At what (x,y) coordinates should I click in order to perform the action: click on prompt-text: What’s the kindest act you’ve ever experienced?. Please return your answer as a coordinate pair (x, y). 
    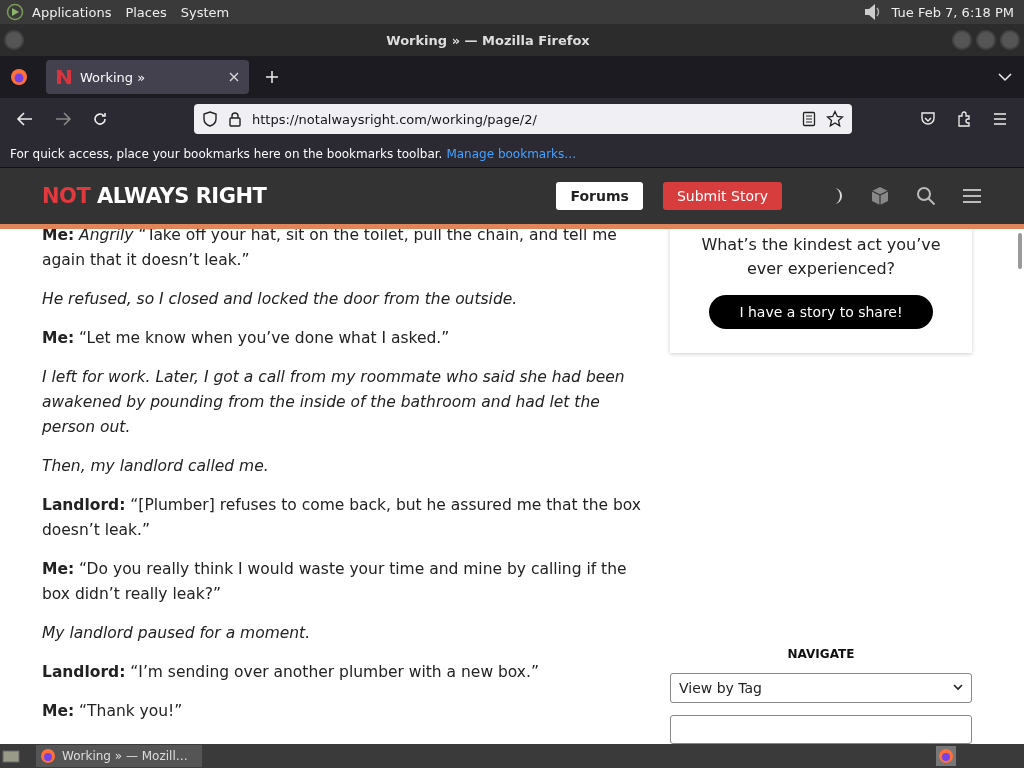
    Looking at the image, I should click on (821, 257).